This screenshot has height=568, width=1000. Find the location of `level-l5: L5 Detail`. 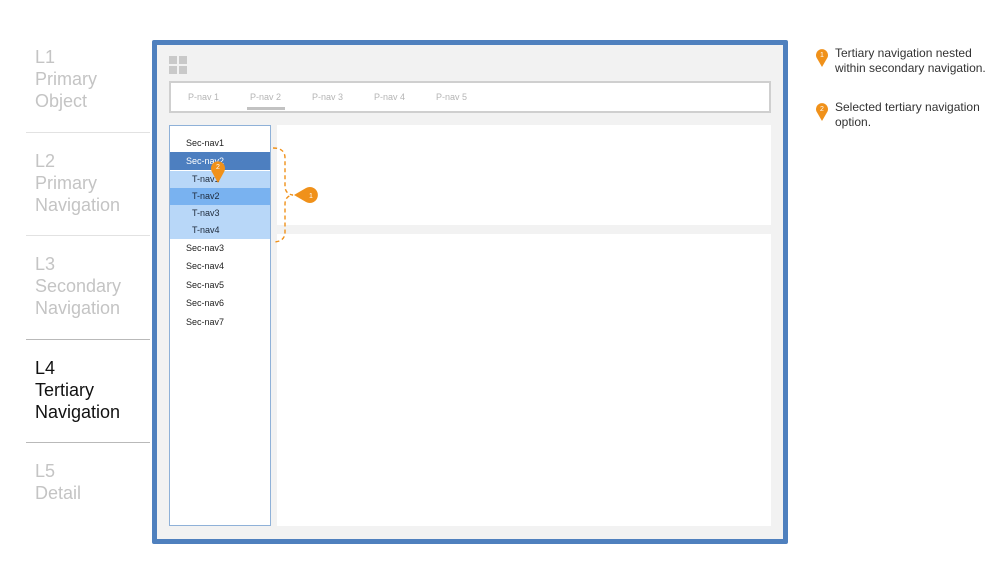

level-l5: L5 Detail is located at coordinates (88, 482).